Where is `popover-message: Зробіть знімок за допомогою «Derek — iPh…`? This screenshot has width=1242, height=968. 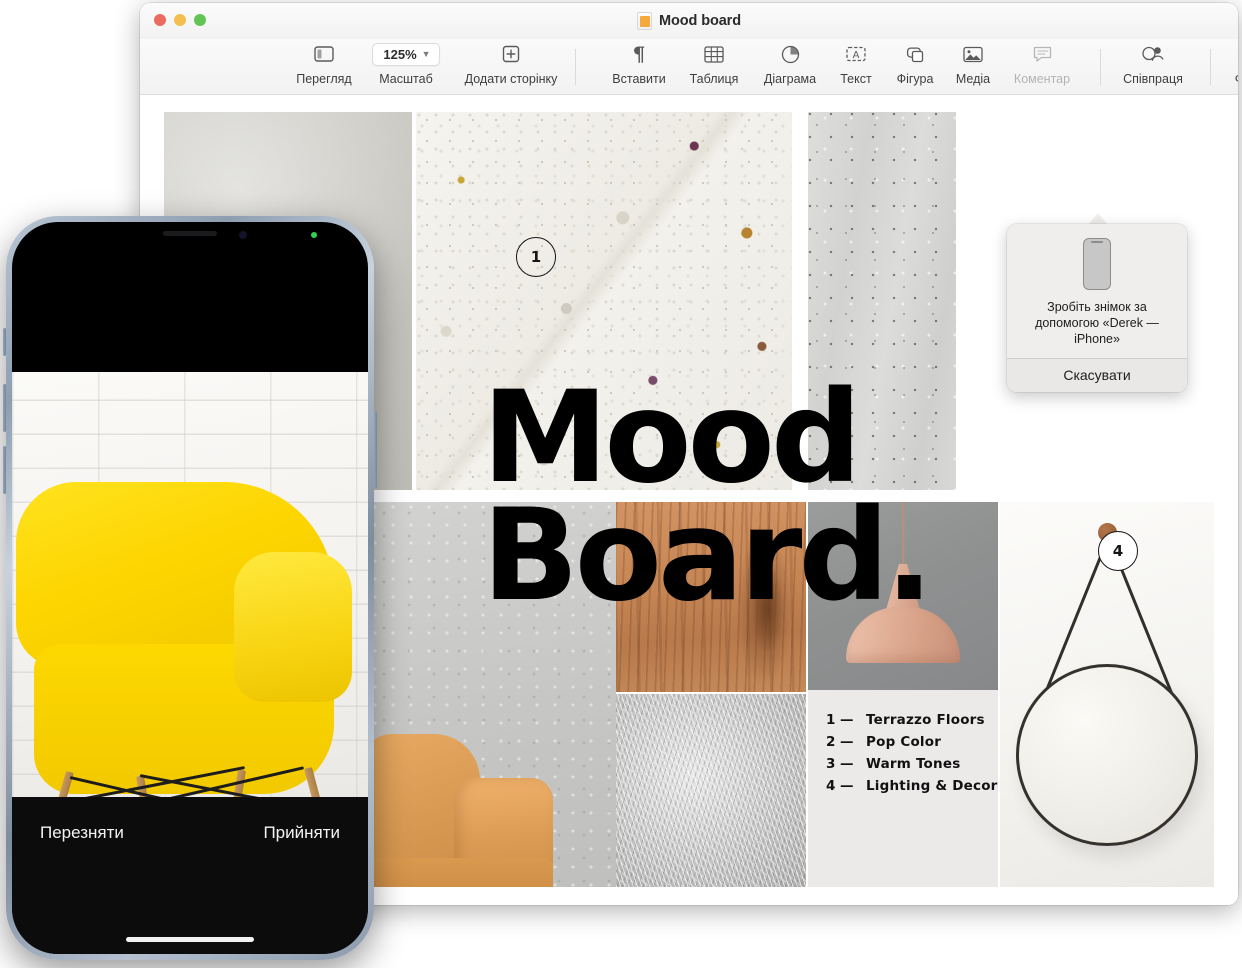 popover-message: Зробіть знімок за допомогою «Derek — iPh… is located at coordinates (1097, 323).